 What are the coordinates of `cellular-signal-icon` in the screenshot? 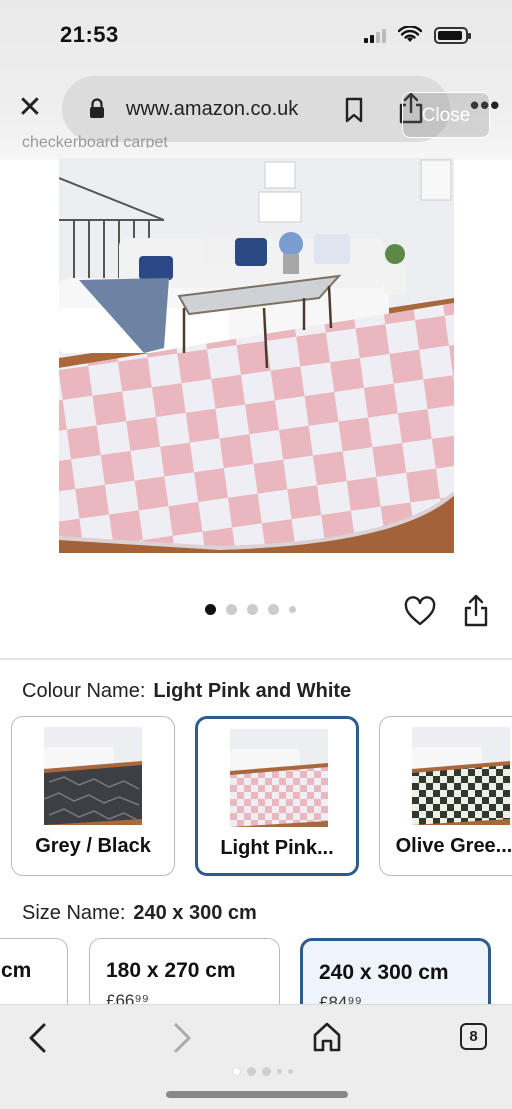 It's located at (375, 35).